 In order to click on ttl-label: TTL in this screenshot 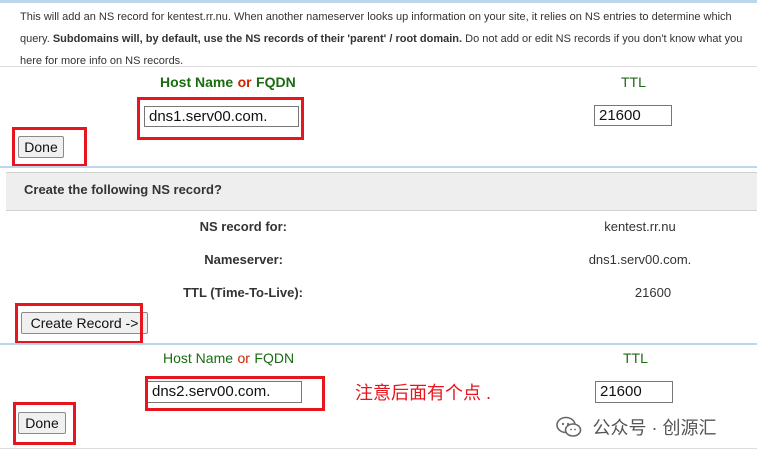, I will do `click(633, 82)`.